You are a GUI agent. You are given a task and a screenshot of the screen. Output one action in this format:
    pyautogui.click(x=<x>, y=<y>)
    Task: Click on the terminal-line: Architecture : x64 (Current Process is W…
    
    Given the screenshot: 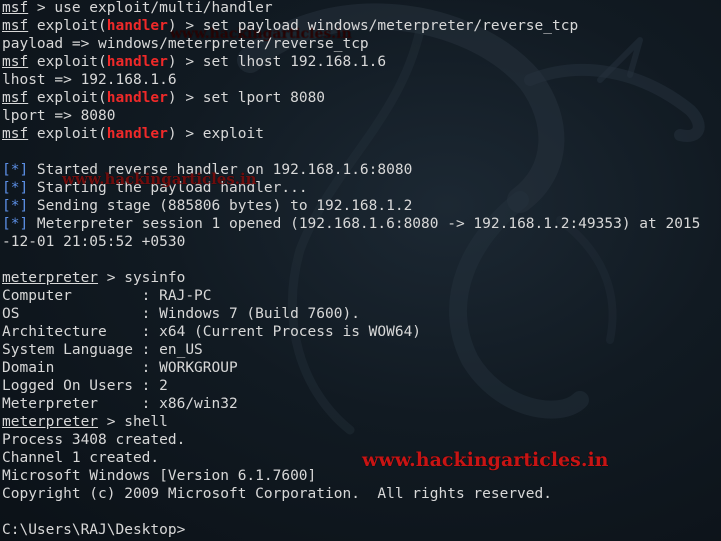 What is the action you would take?
    pyautogui.click(x=361, y=332)
    